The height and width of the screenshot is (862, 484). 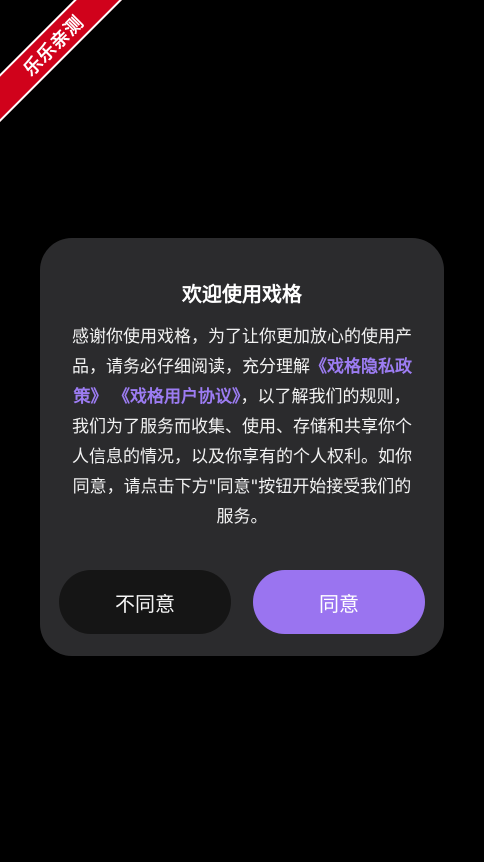 I want to click on watermark-text: 乐乐亲测, so click(x=54, y=46).